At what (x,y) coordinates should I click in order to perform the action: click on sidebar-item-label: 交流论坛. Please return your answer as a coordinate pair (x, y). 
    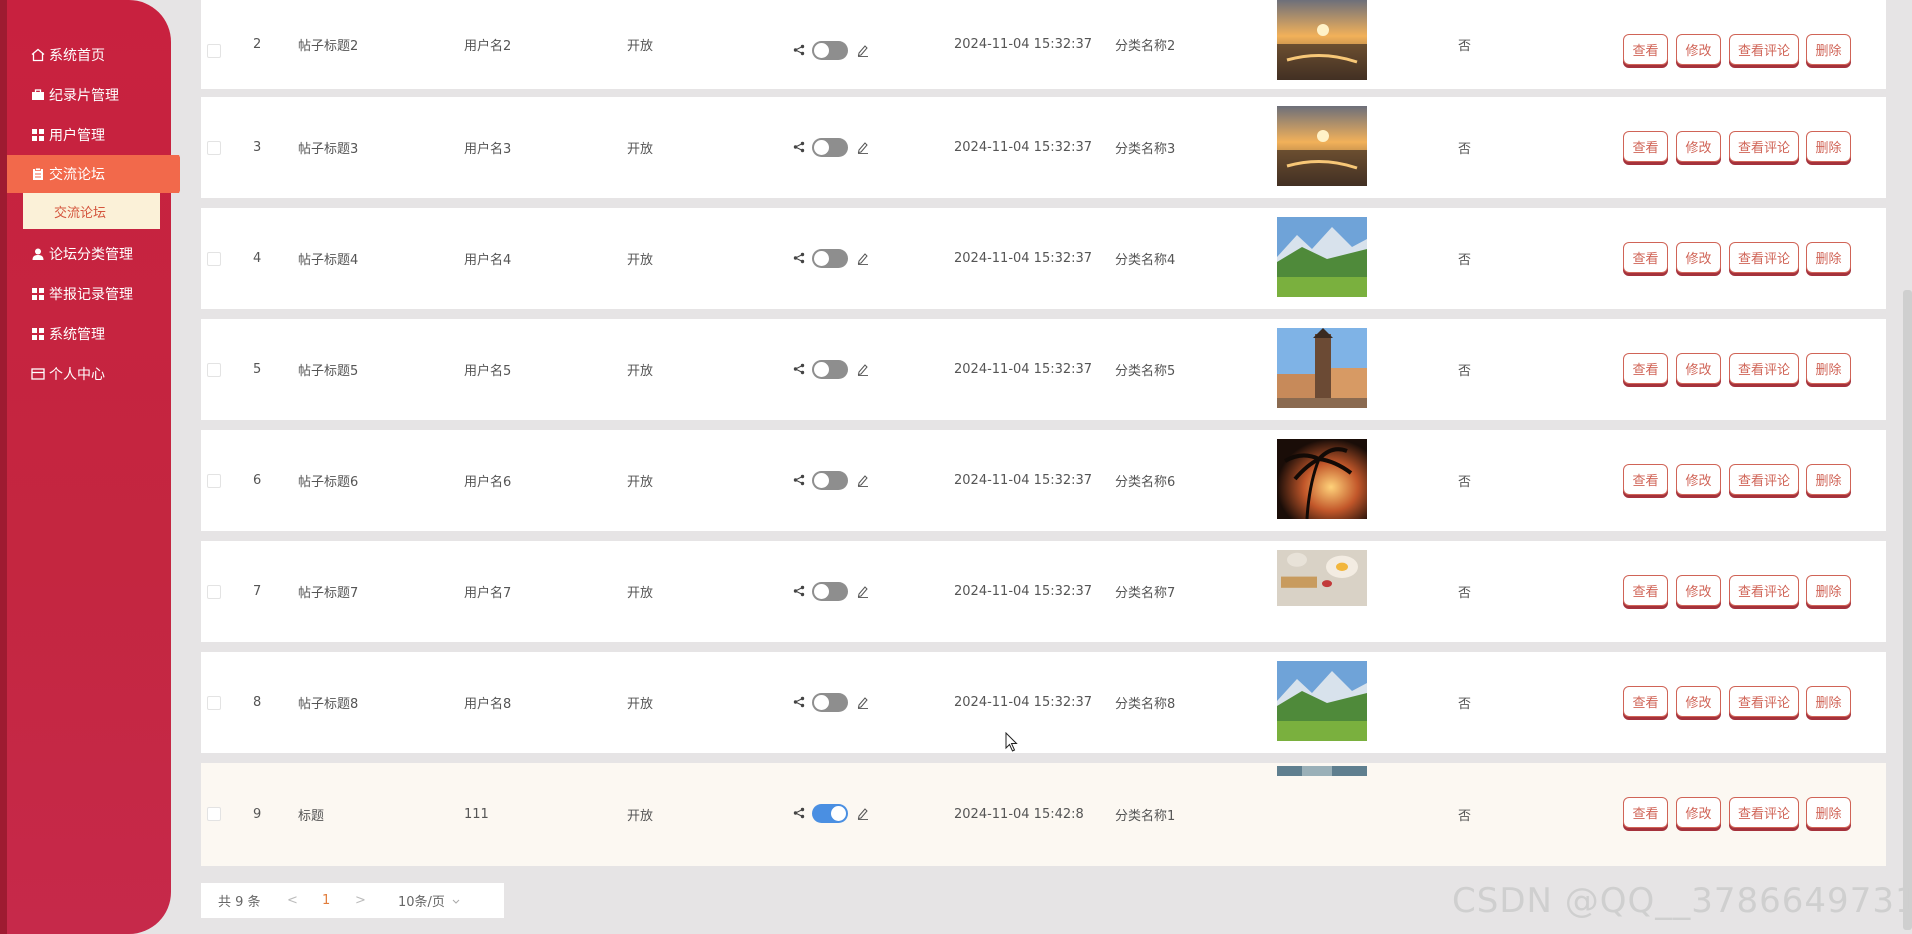
    Looking at the image, I should click on (77, 175).